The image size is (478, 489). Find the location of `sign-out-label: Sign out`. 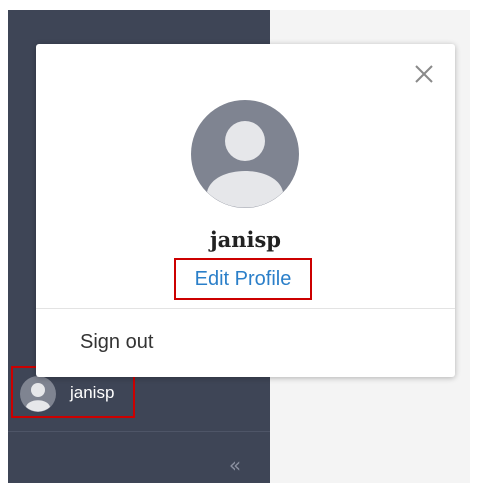

sign-out-label: Sign out is located at coordinates (117, 342).